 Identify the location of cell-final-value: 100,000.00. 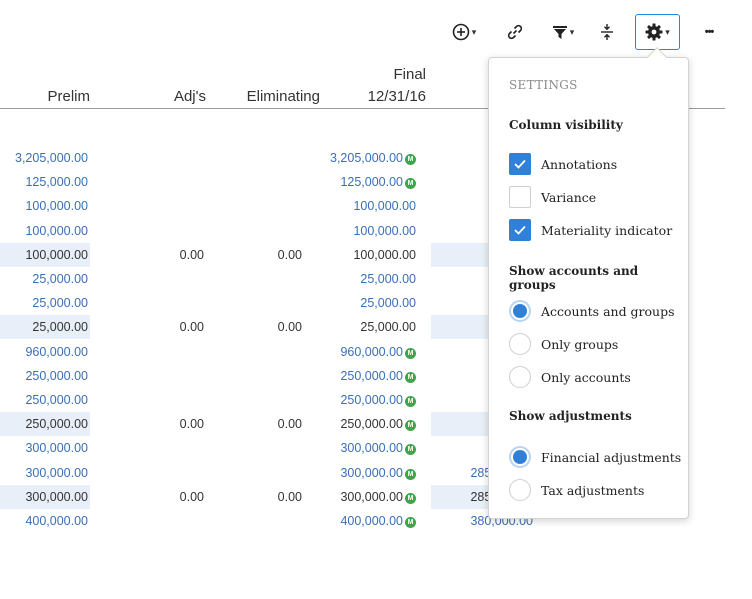
(384, 254).